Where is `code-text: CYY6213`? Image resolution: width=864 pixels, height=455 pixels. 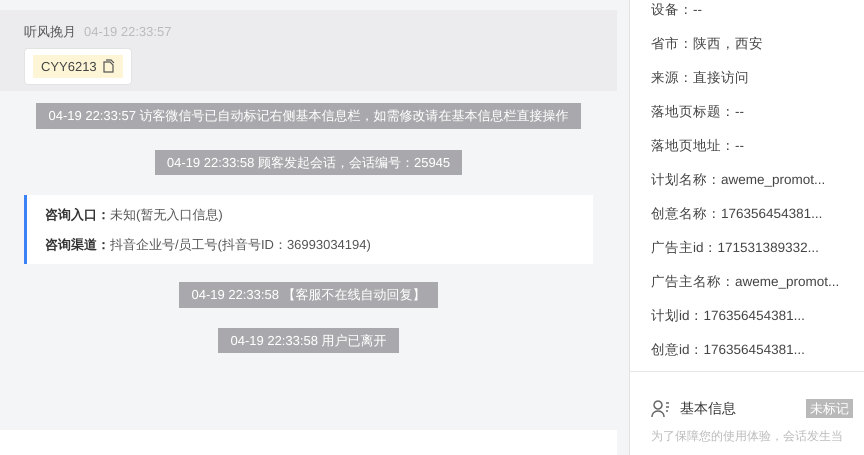
code-text: CYY6213 is located at coordinates (69, 67).